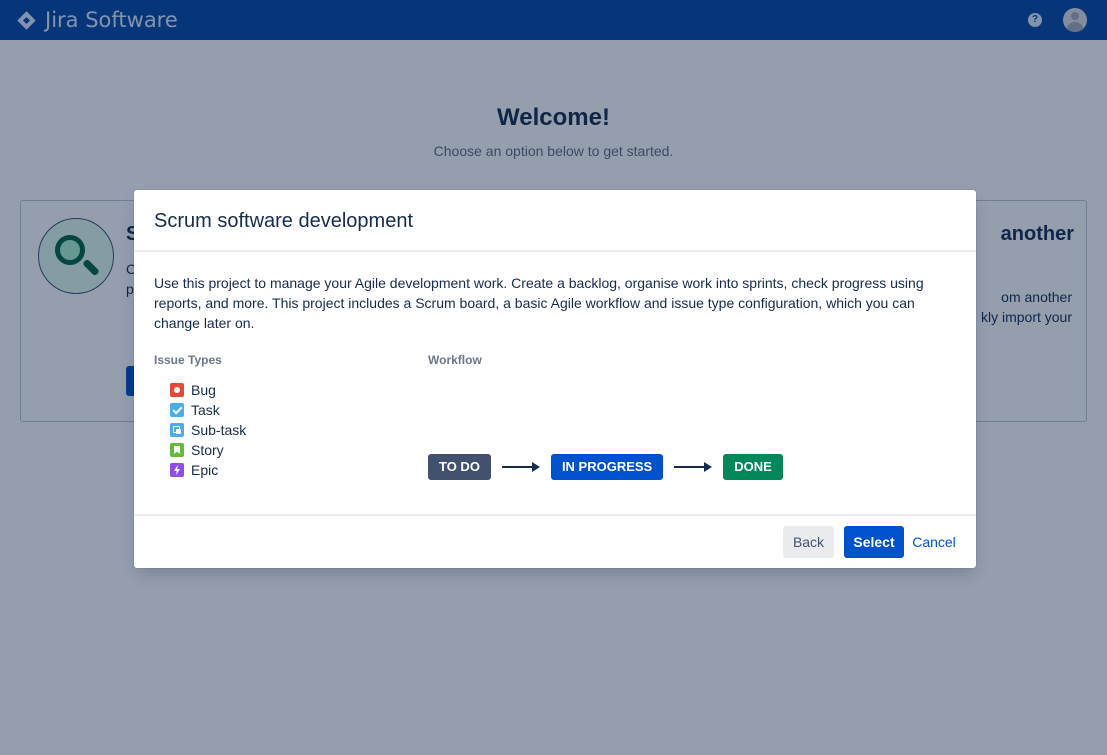  What do you see at coordinates (934, 542) in the screenshot?
I see `cancel-button: Cancel` at bounding box center [934, 542].